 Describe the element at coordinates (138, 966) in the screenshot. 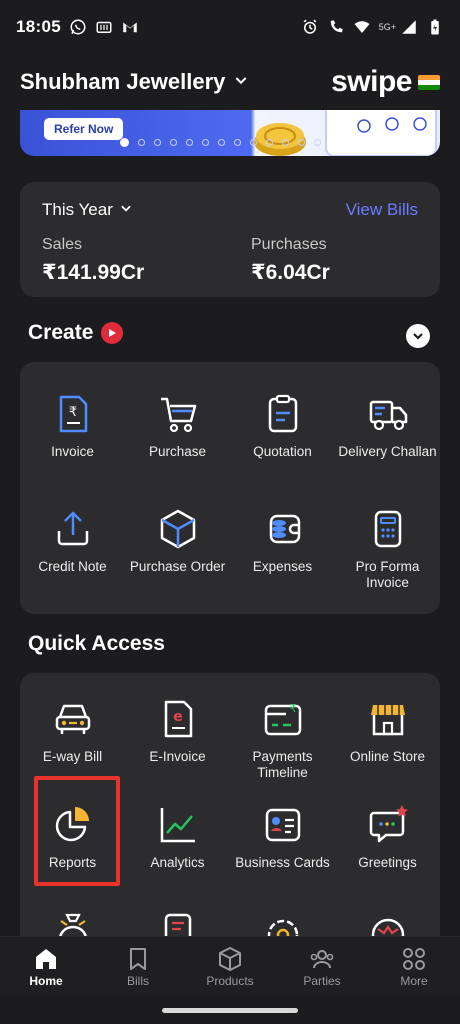

I see `nav-bills: Bills` at that location.